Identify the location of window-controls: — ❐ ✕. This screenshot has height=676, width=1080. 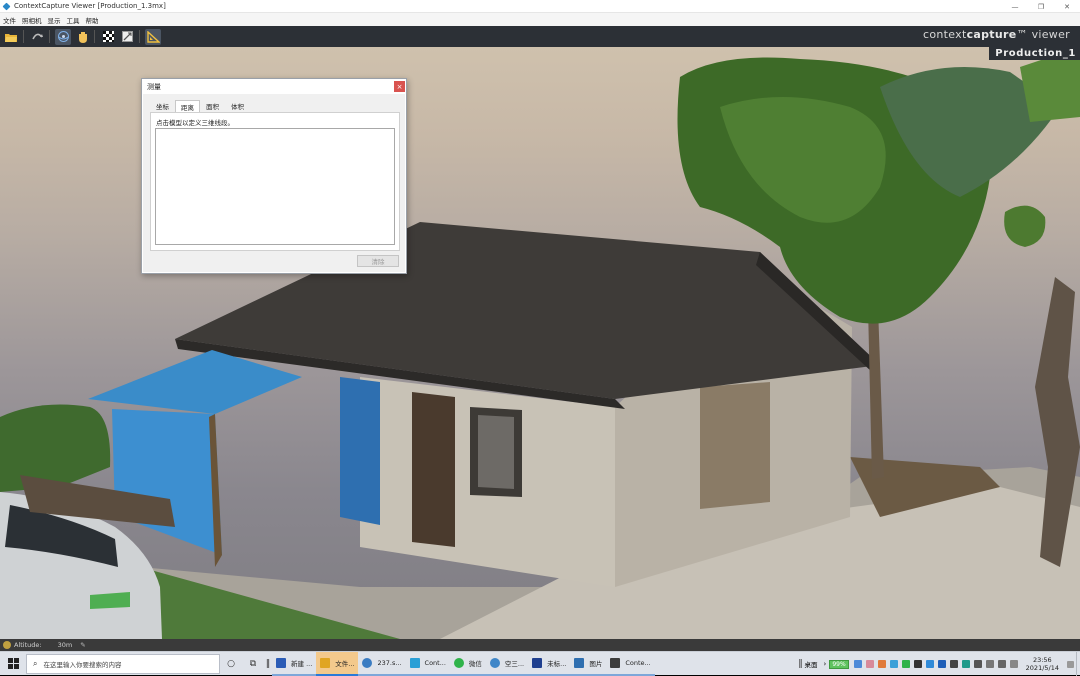
(1041, 6).